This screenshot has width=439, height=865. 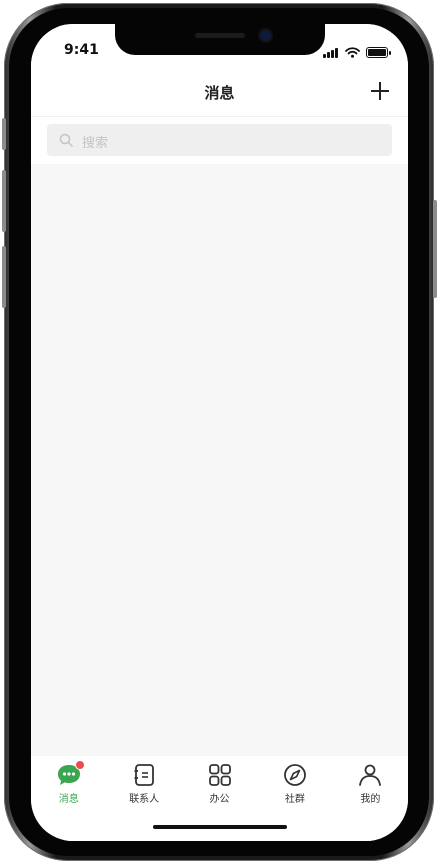 What do you see at coordinates (144, 775) in the screenshot?
I see `contacts-book-icon` at bounding box center [144, 775].